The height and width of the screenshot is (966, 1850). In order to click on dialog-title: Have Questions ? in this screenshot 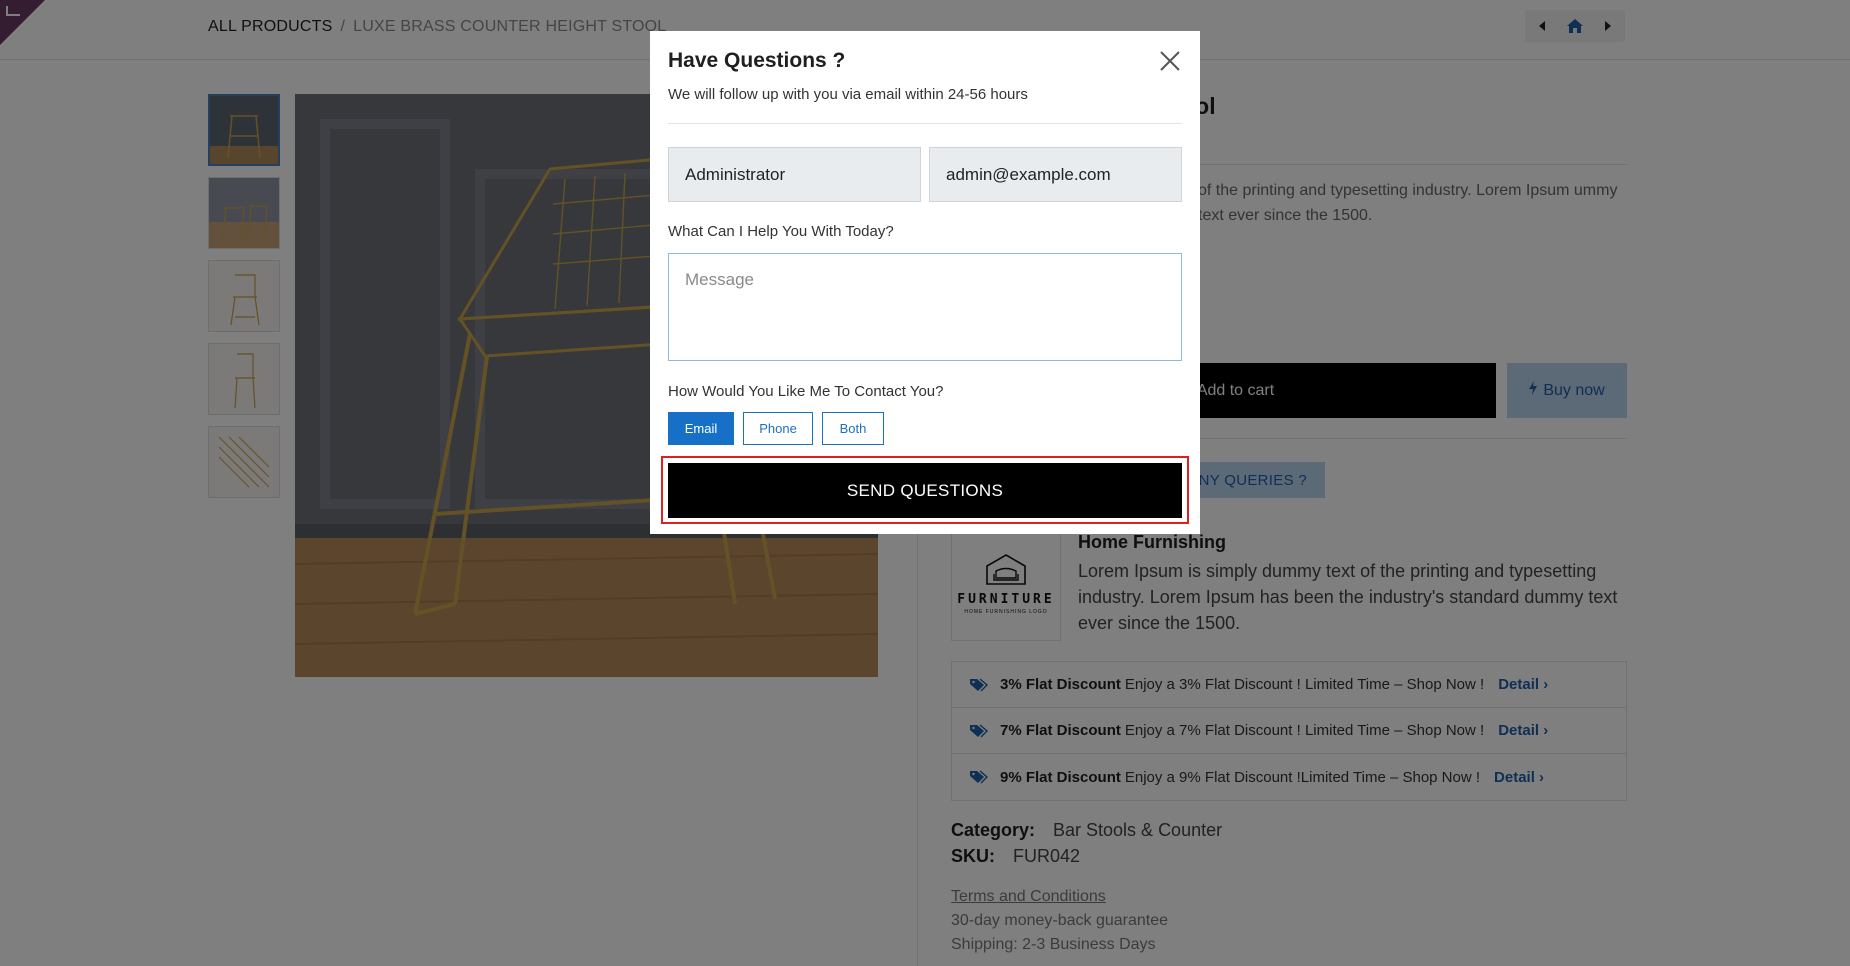, I will do `click(757, 60)`.